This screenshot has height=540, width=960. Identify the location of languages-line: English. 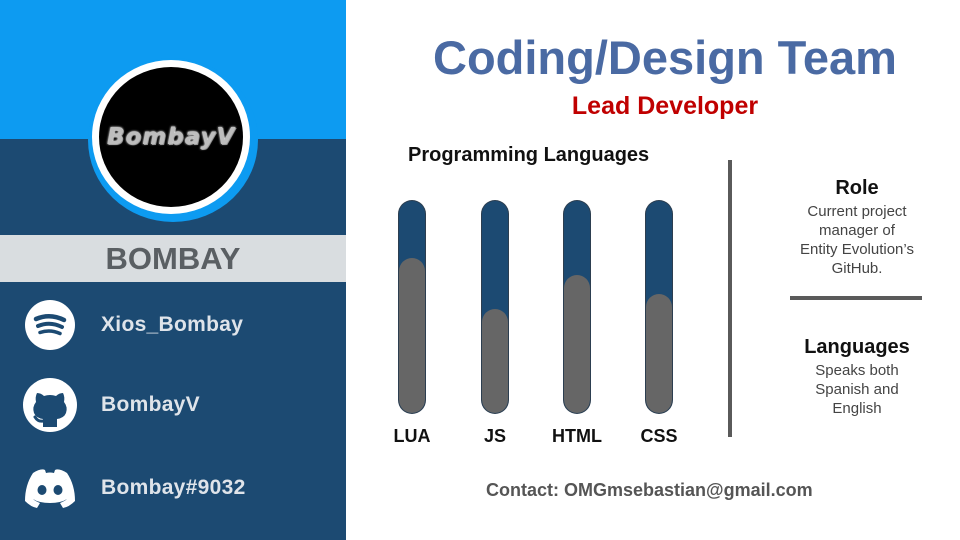
(857, 408).